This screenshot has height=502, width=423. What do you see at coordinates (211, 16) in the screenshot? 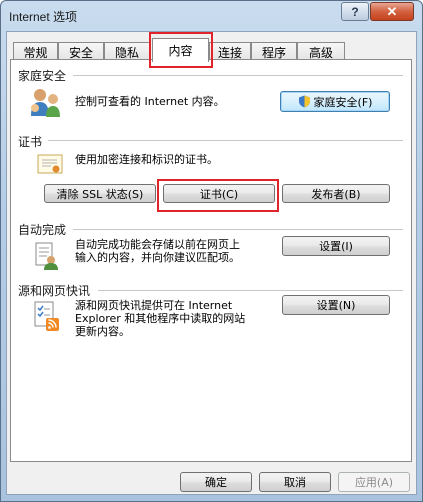
I see `title-bar: Internet 选项 ? ✕` at bounding box center [211, 16].